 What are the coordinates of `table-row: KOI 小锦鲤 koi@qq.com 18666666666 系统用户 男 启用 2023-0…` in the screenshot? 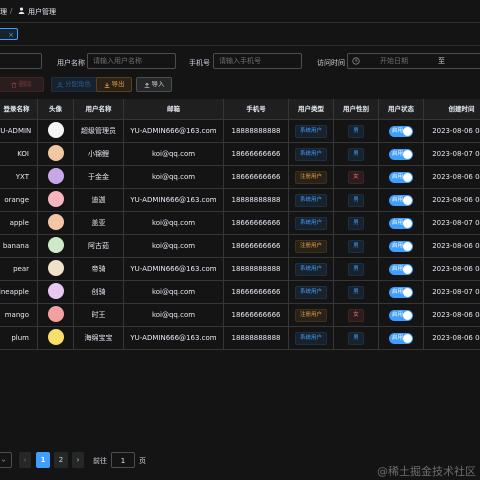 It's located at (240, 154).